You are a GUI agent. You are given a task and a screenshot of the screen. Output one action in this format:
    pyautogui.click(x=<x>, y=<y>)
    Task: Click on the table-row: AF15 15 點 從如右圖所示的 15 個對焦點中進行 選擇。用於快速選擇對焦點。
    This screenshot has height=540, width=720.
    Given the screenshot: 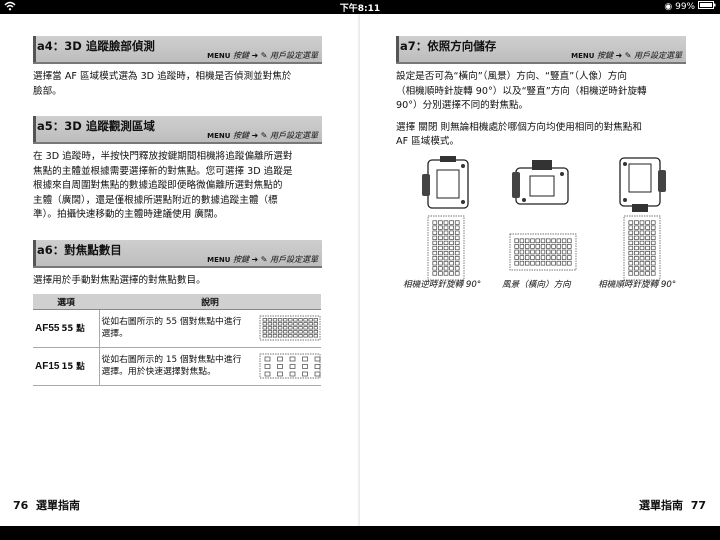 What is the action you would take?
    pyautogui.click(x=177, y=366)
    